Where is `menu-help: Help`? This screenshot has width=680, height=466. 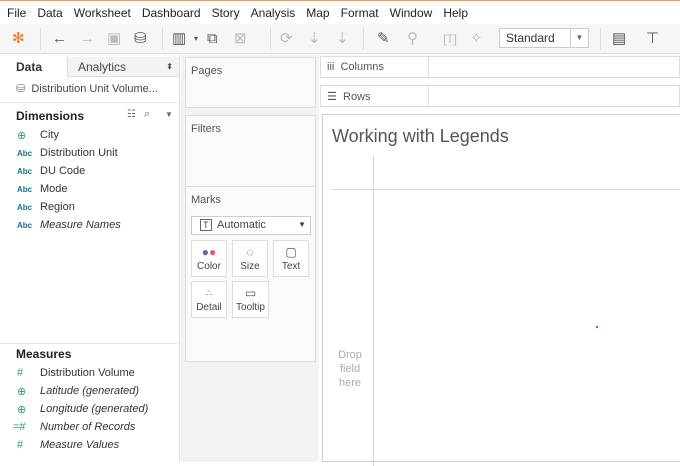 menu-help: Help is located at coordinates (455, 13).